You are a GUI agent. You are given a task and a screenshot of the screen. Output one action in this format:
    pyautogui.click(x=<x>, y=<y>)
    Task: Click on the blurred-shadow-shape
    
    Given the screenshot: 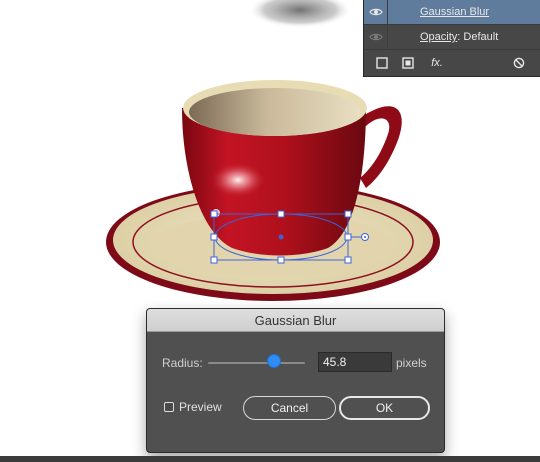 What is the action you would take?
    pyautogui.click(x=300, y=14)
    